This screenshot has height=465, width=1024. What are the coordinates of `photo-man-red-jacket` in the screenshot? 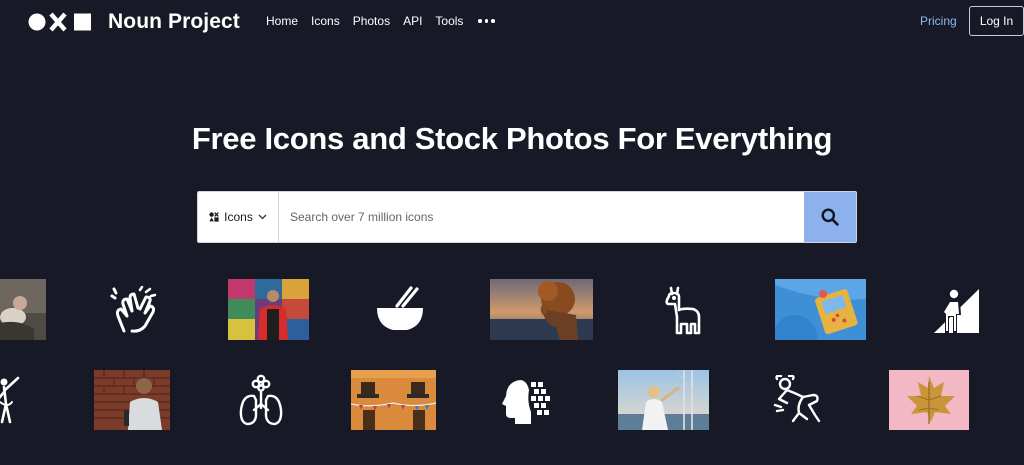 It's located at (268, 309).